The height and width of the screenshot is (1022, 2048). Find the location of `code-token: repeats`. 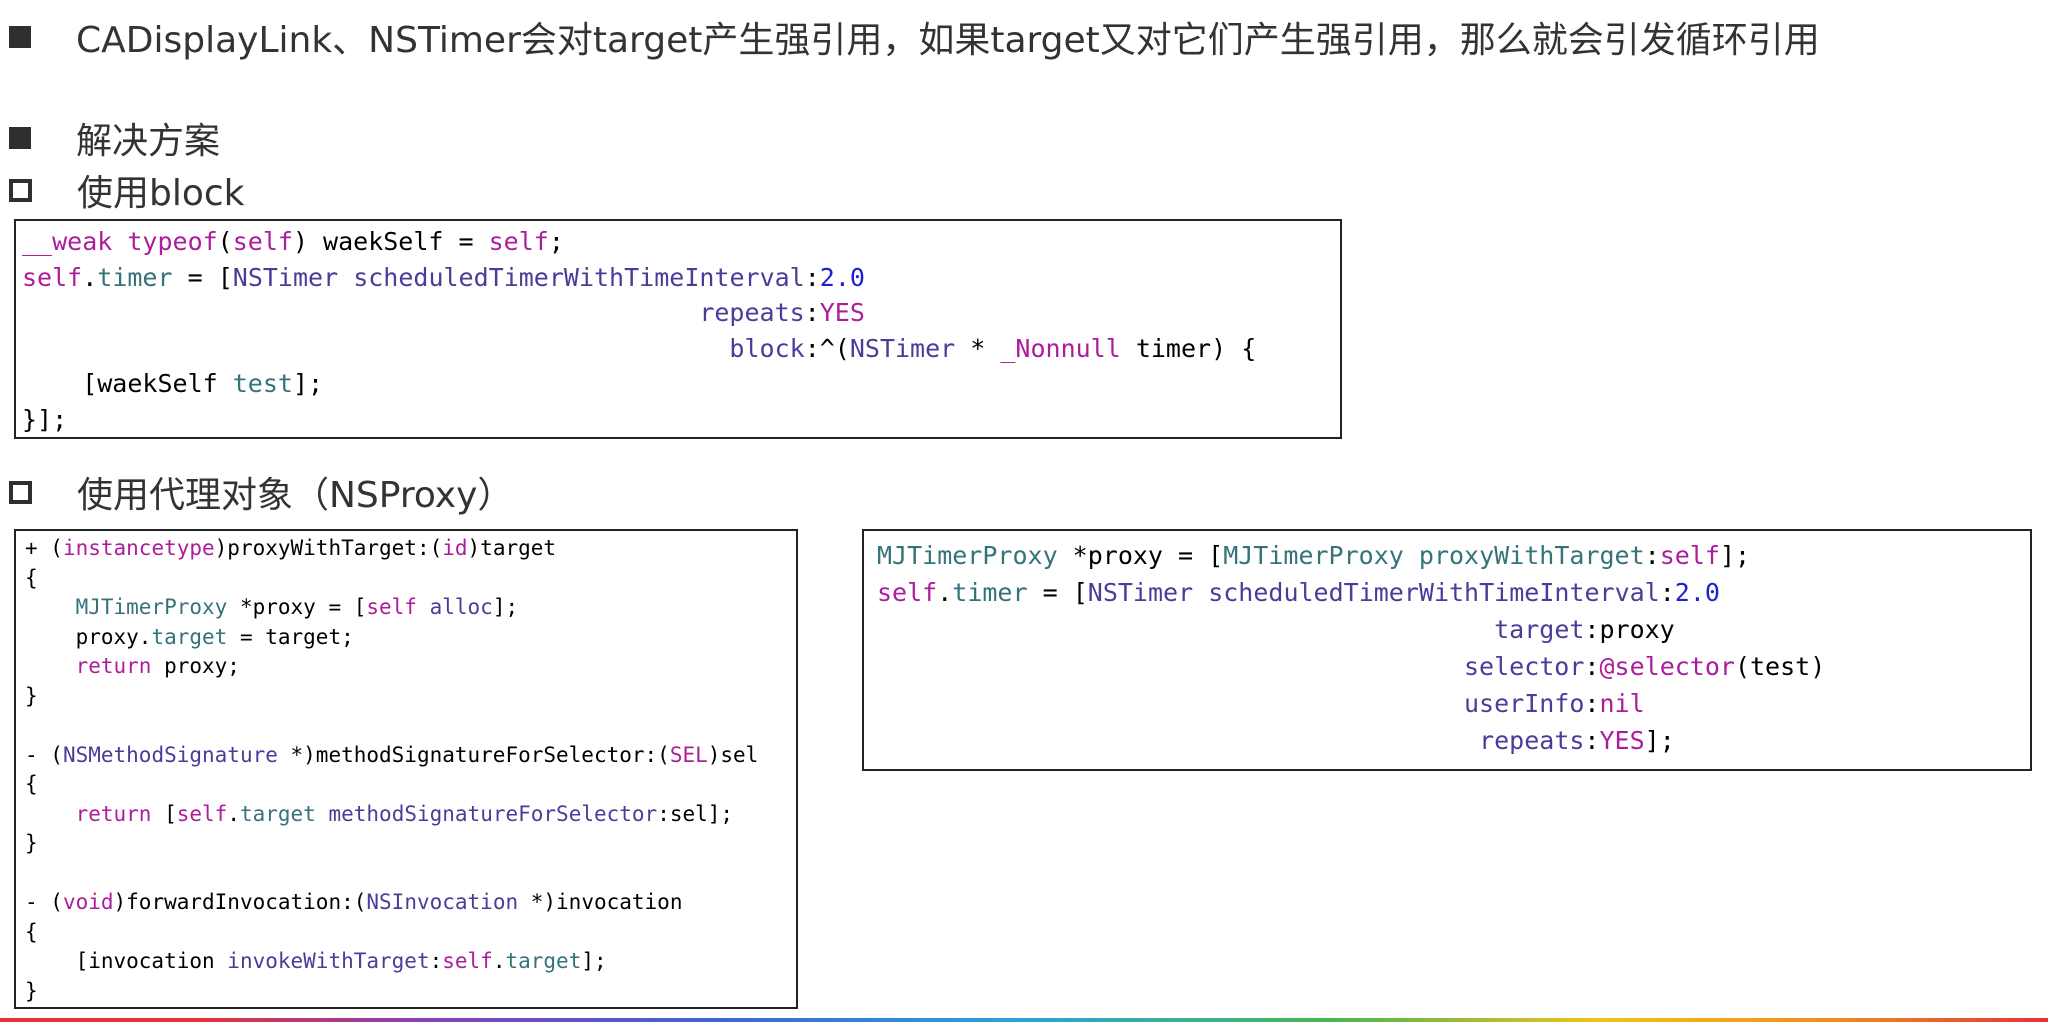

code-token: repeats is located at coordinates (1532, 740).